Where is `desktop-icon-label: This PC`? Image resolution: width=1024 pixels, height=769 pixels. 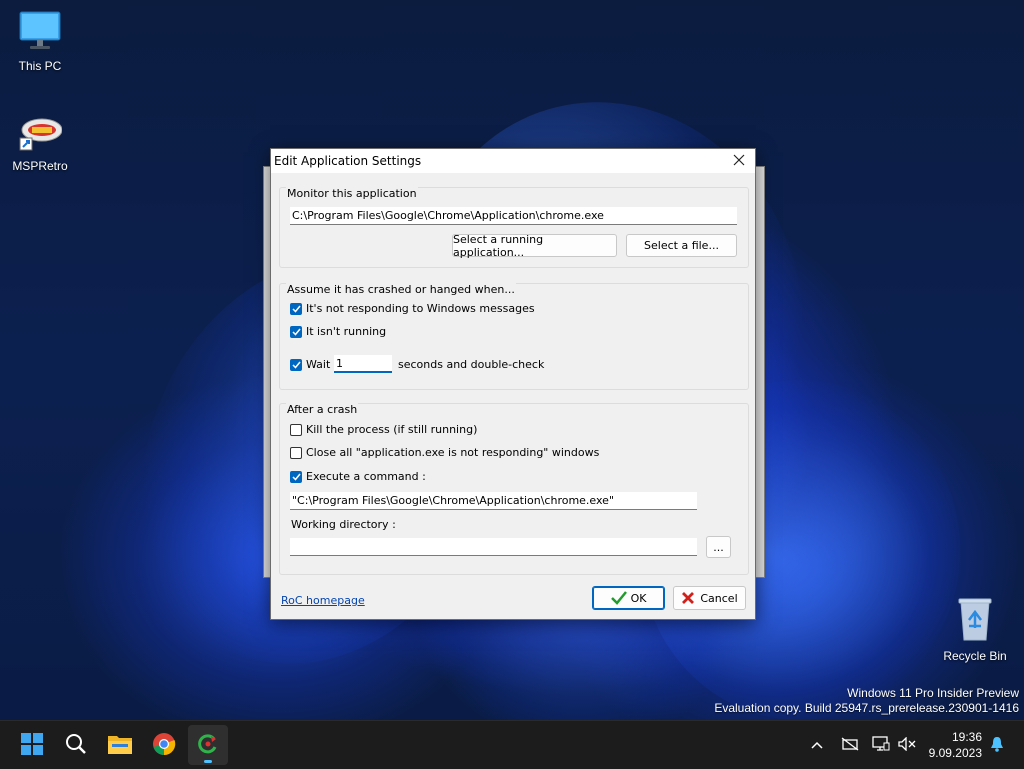
desktop-icon-label: This PC is located at coordinates (40, 66).